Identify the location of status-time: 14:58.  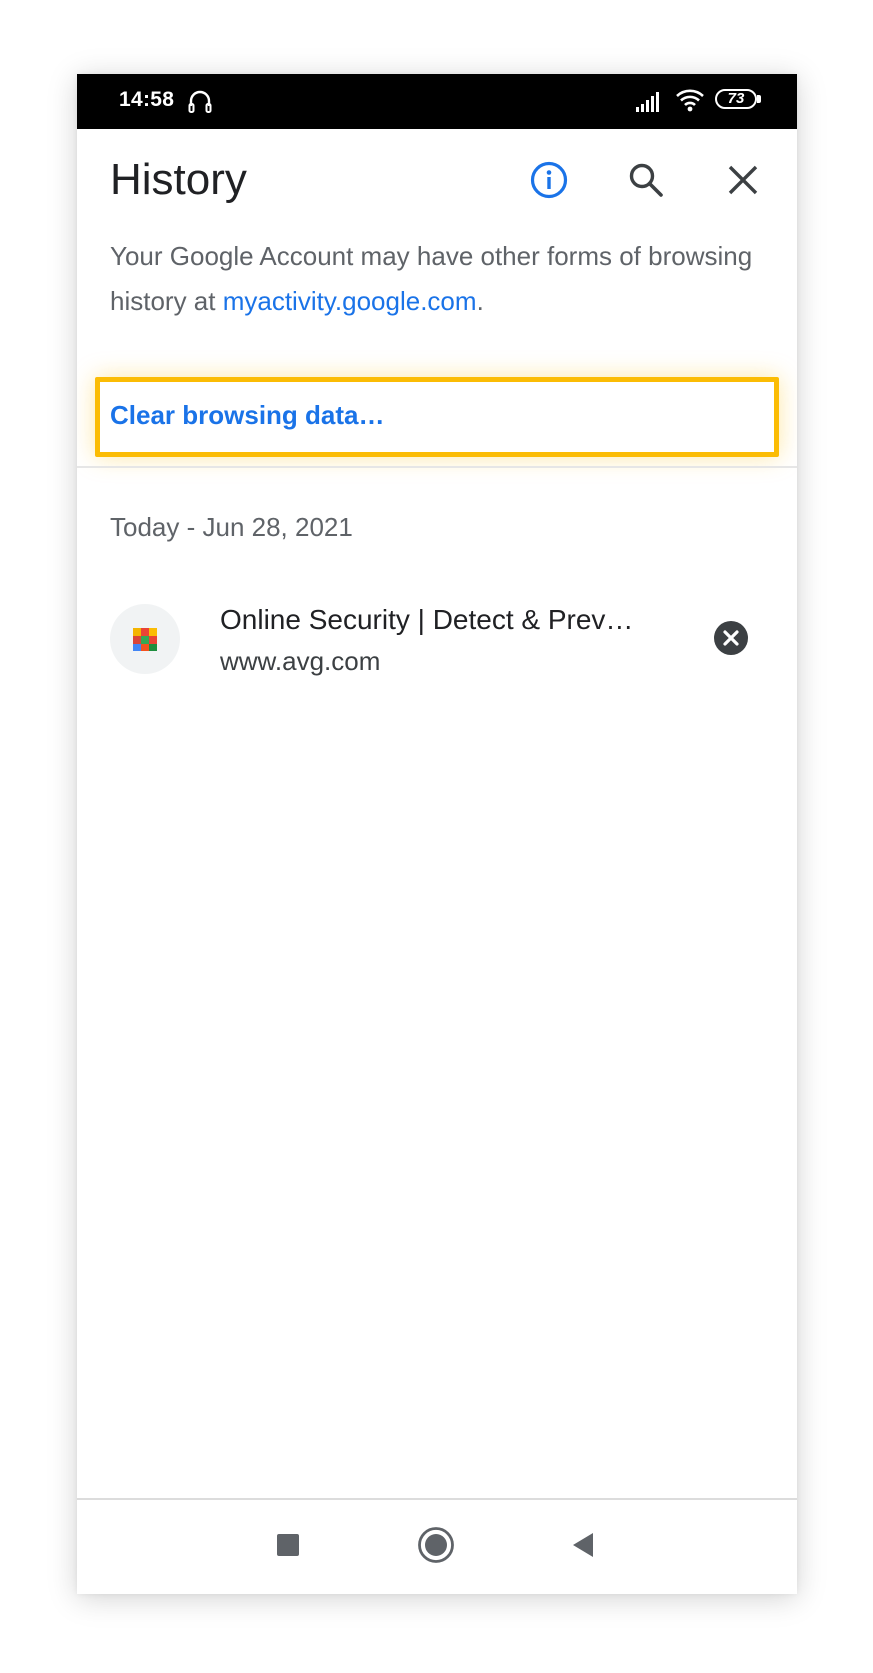
(147, 99).